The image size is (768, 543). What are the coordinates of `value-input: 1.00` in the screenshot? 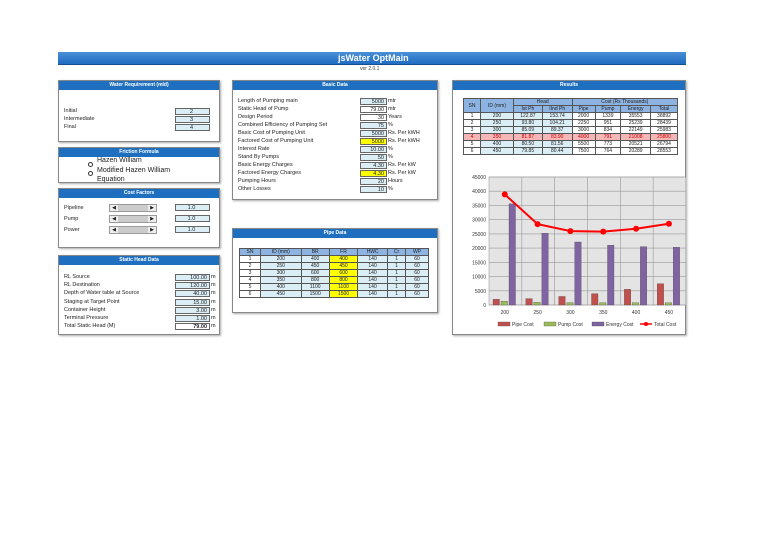 It's located at (192, 318).